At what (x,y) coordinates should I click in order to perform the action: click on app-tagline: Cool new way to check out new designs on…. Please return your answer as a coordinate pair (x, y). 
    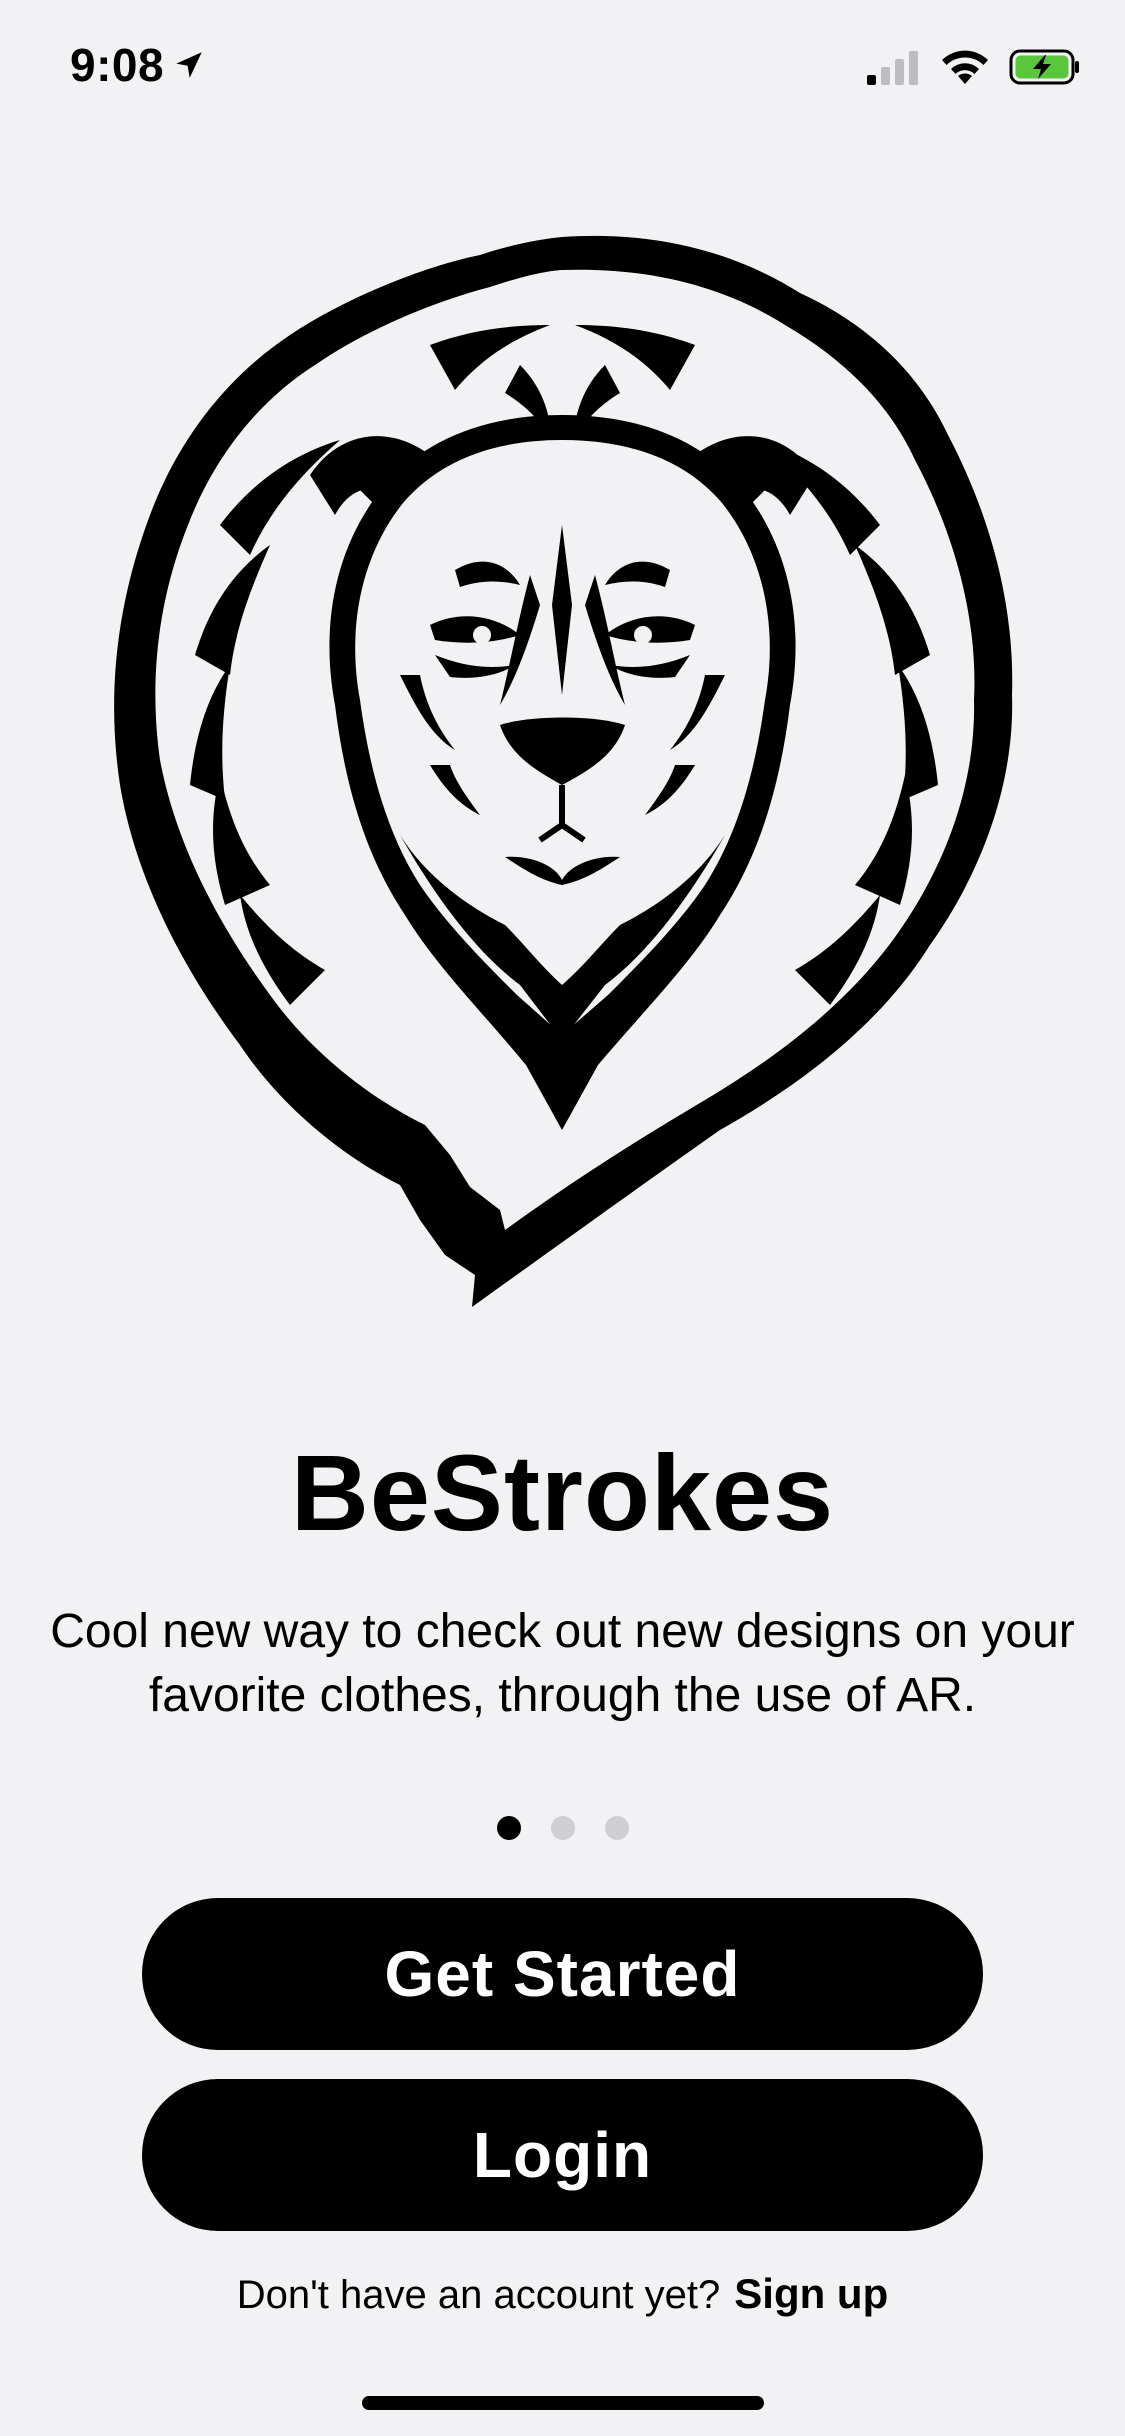
    Looking at the image, I should click on (562, 1663).